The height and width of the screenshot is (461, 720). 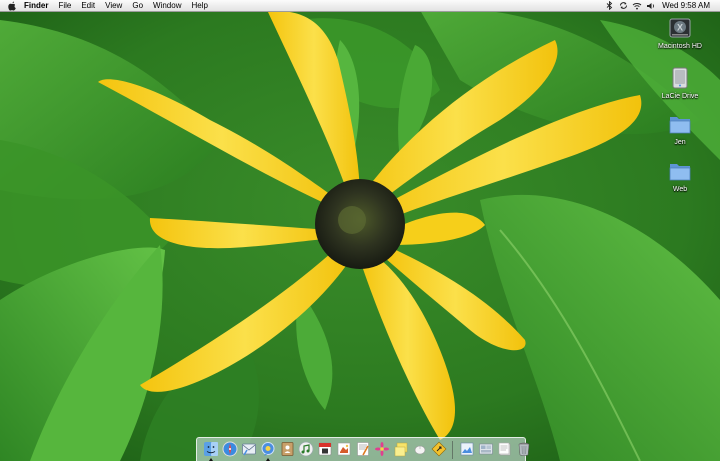 I want to click on menu-view: View, so click(x=113, y=5).